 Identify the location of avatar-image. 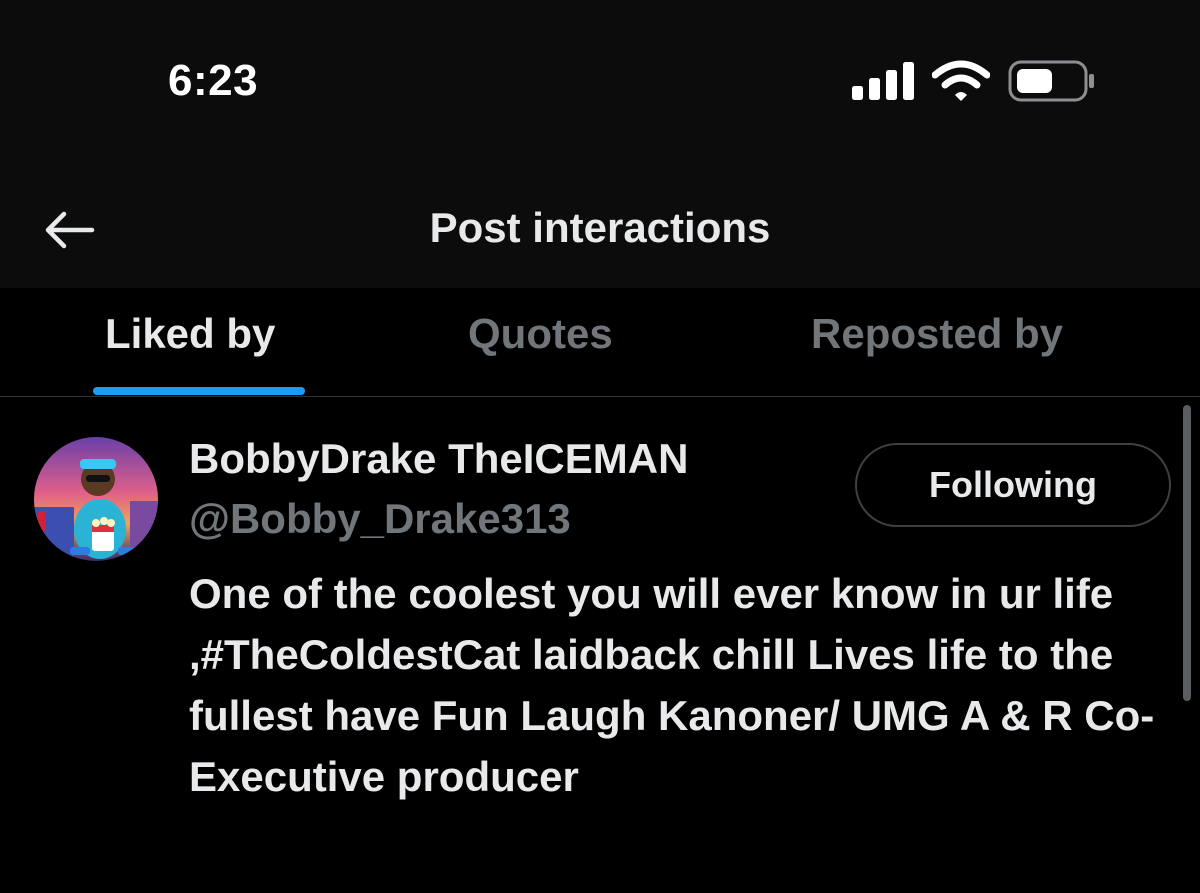
(96, 499).